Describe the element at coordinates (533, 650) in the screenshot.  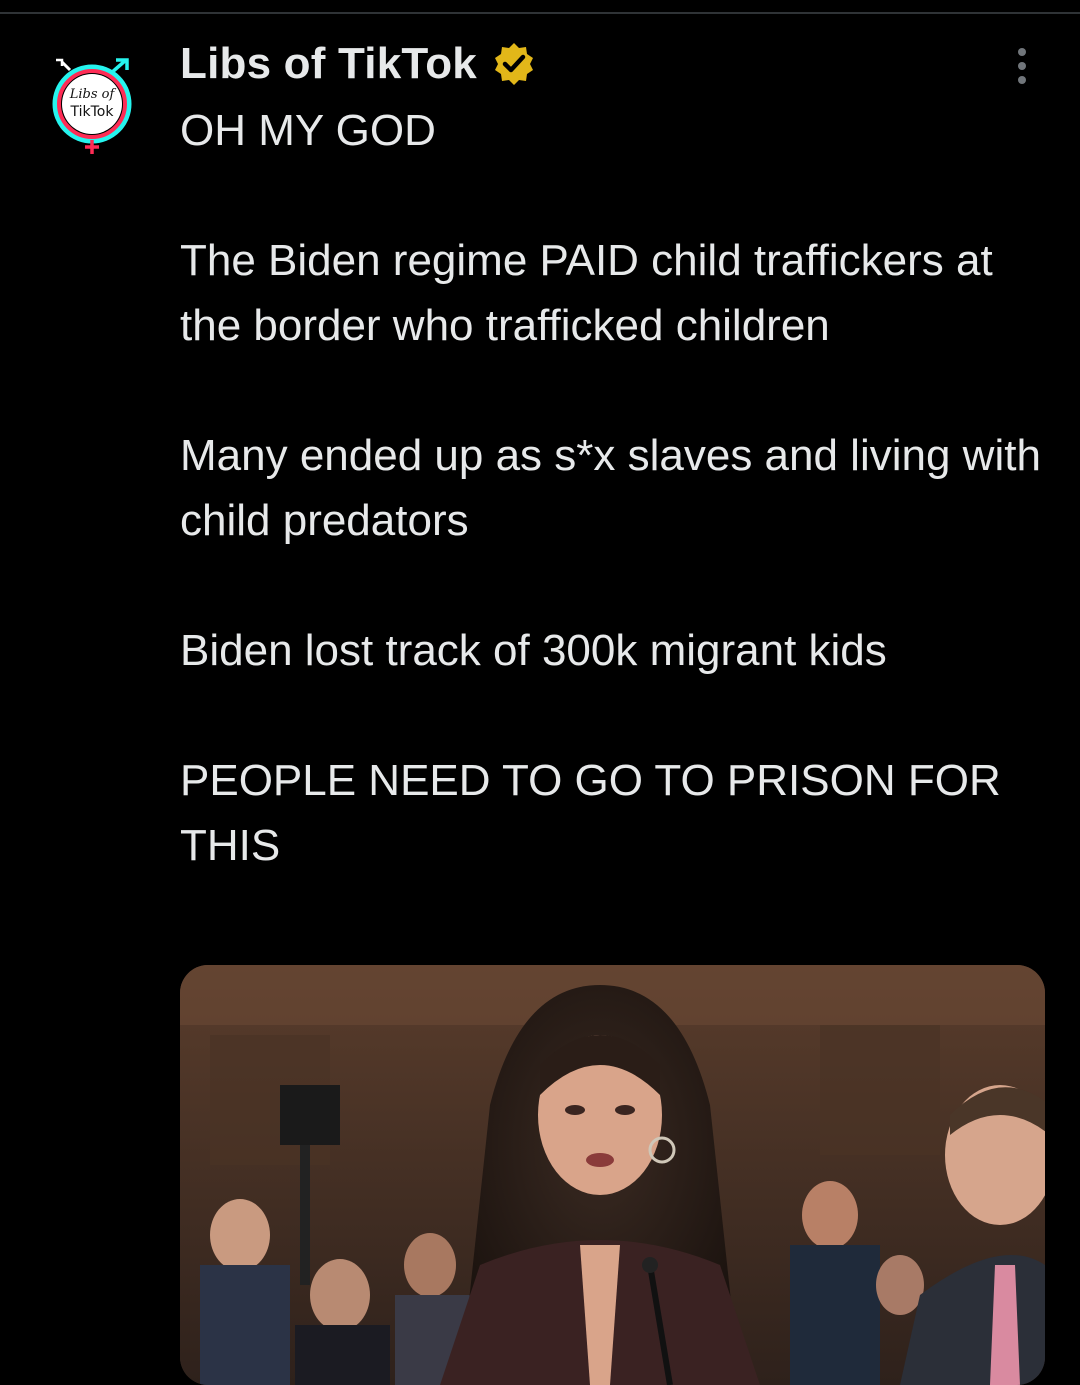
I see `post-paragraph: Biden lost track of 300k migrant kids` at that location.